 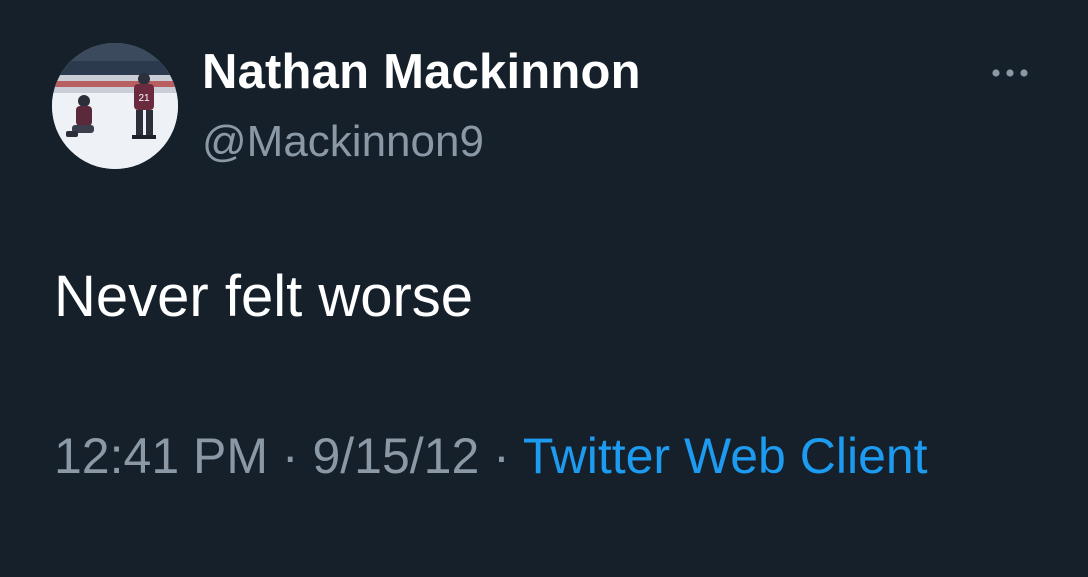 What do you see at coordinates (161, 456) in the screenshot?
I see `tweet-time: 12:41 PM` at bounding box center [161, 456].